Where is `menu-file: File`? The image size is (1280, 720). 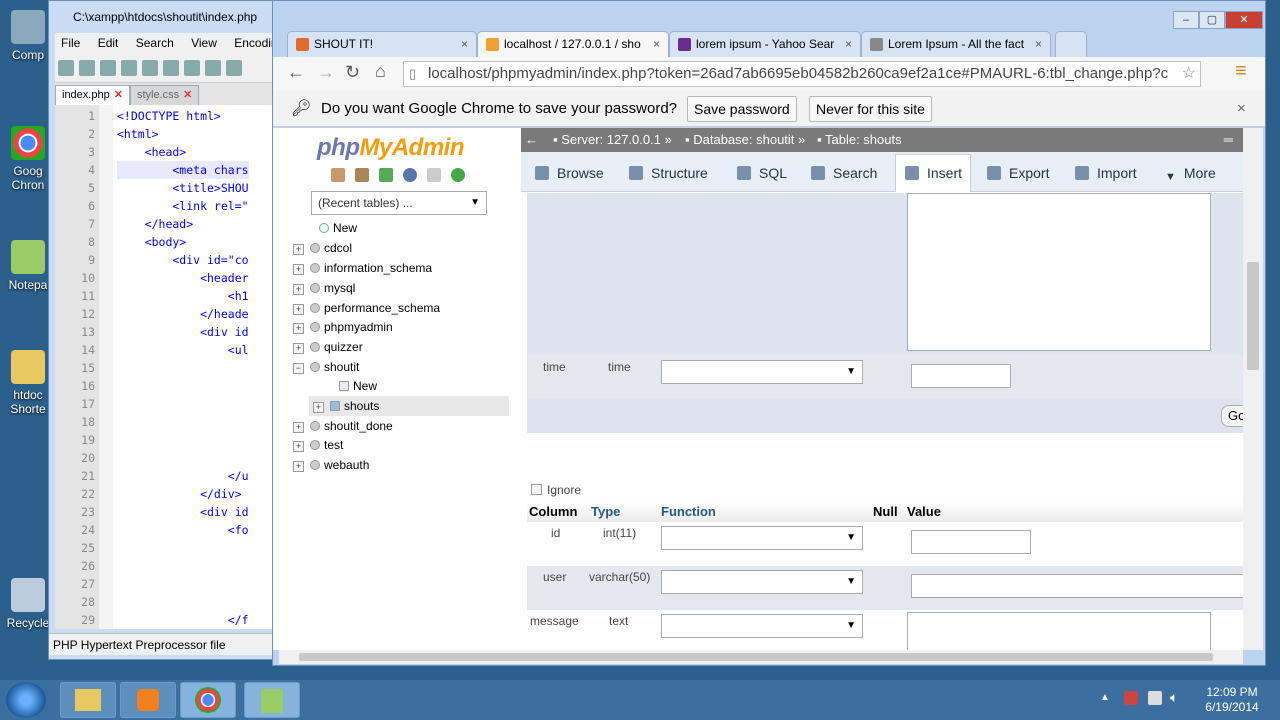 menu-file: File is located at coordinates (70, 43).